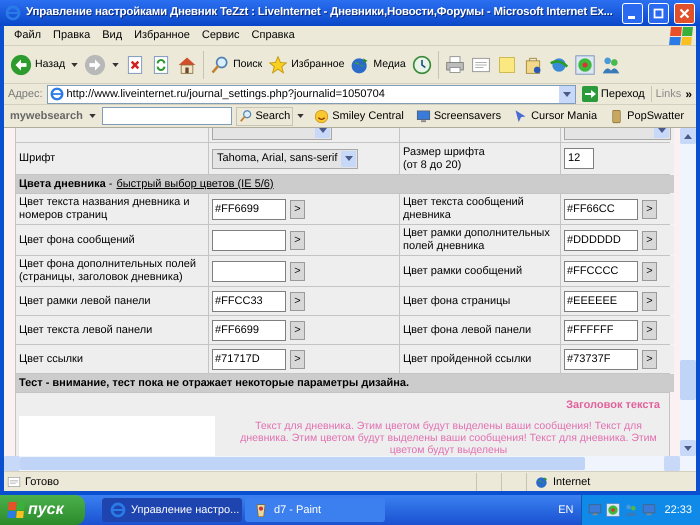 The height and width of the screenshot is (525, 700). What do you see at coordinates (459, 116) in the screenshot?
I see `toolbar-link: Screensavers` at bounding box center [459, 116].